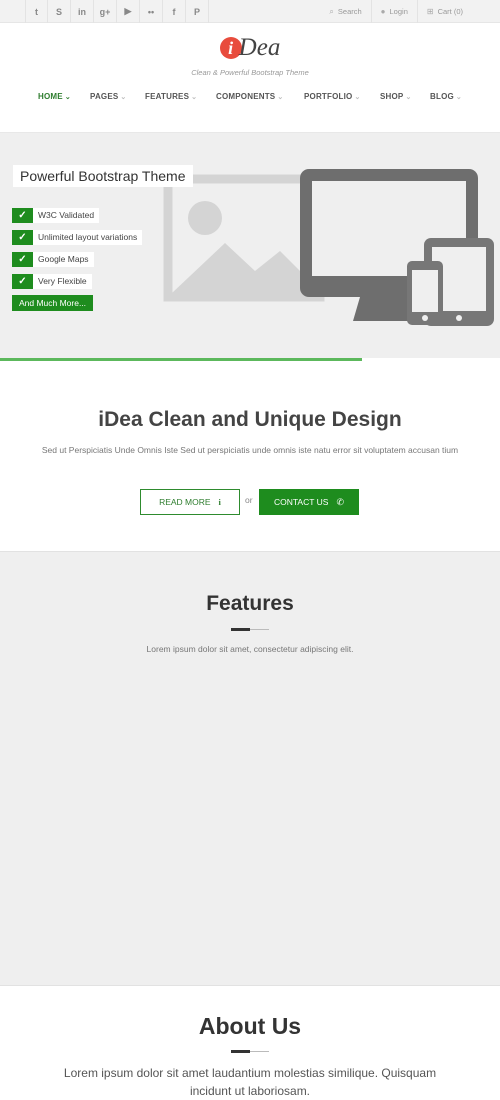 The height and width of the screenshot is (1100, 500). I want to click on features-title: Features, so click(250, 603).